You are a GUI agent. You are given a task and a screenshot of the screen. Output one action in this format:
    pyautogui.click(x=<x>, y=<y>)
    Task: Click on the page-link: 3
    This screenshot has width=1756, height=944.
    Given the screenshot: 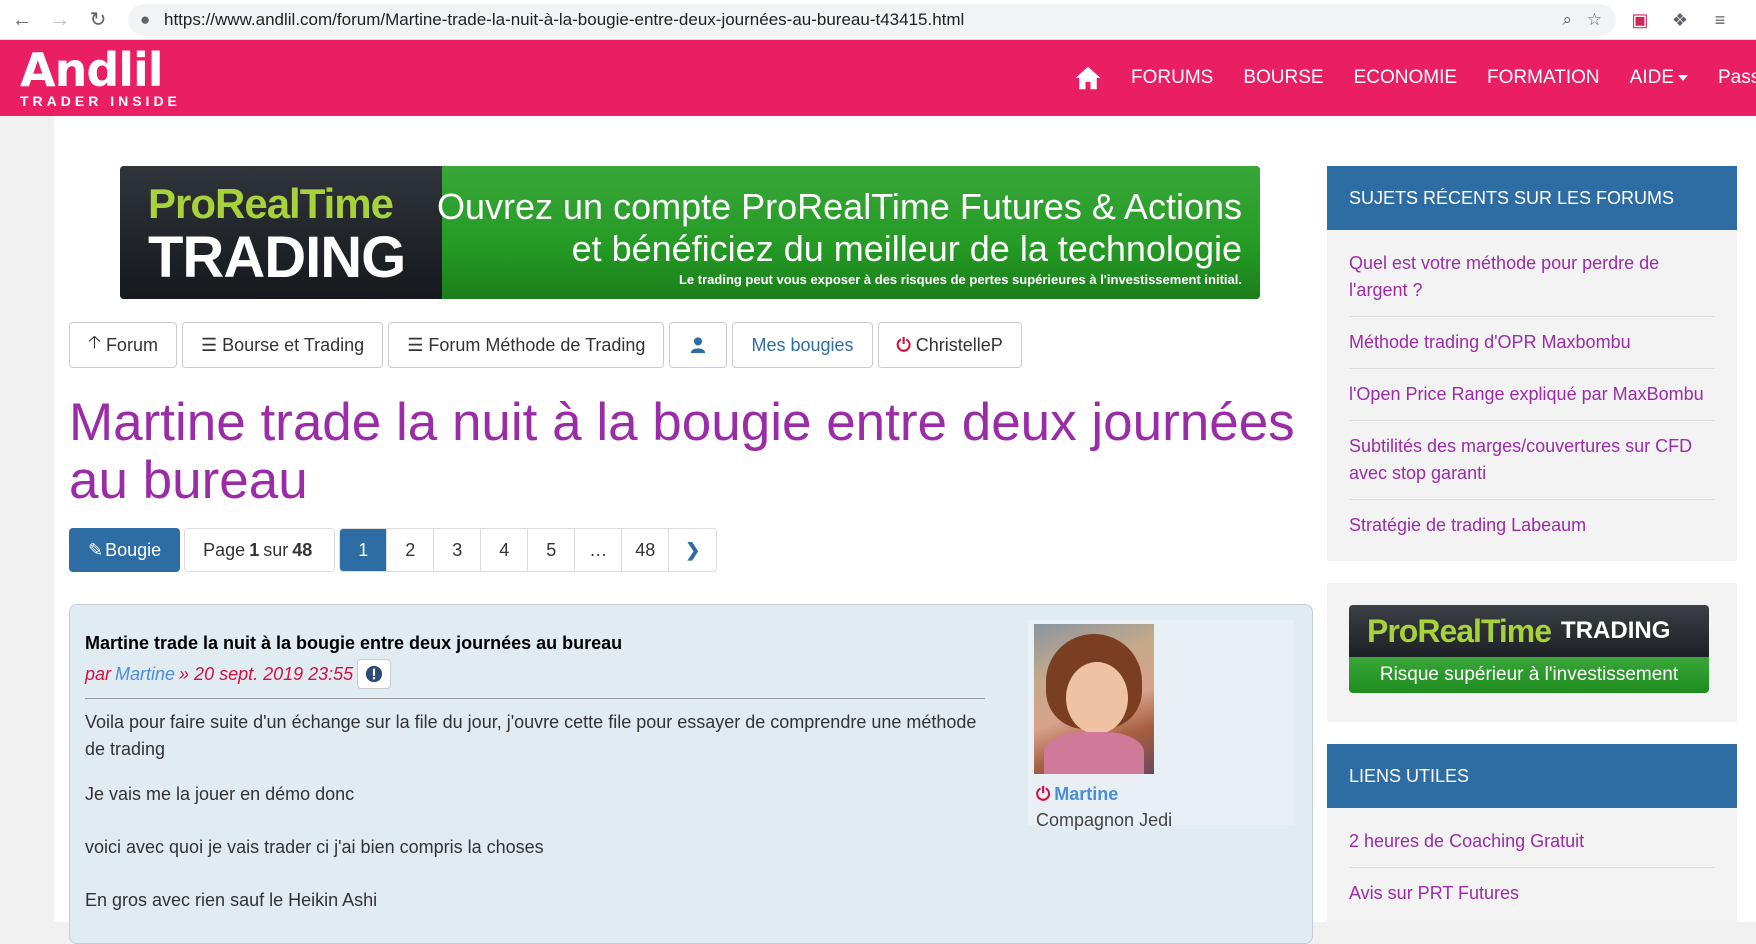 What is the action you would take?
    pyautogui.click(x=458, y=550)
    